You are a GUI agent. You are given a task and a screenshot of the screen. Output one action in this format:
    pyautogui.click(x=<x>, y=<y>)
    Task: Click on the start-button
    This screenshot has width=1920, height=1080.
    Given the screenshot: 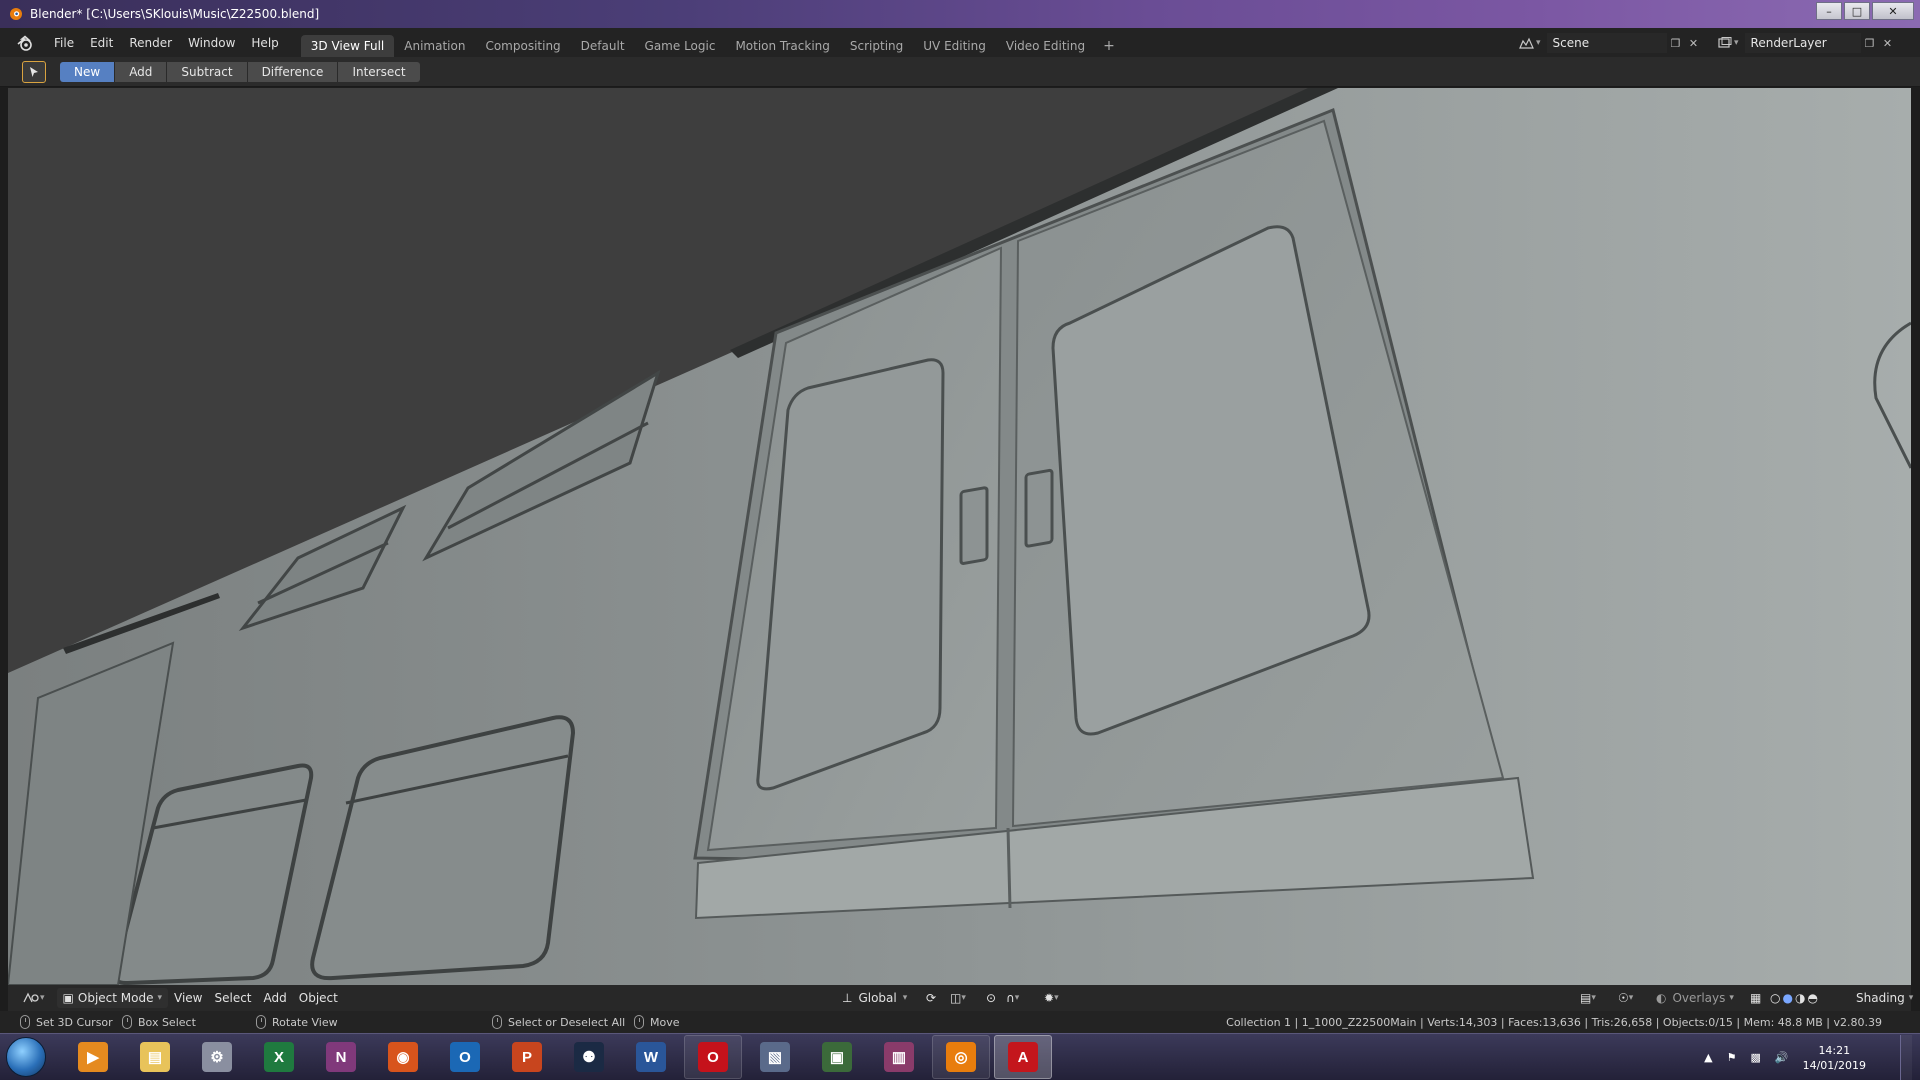 What is the action you would take?
    pyautogui.click(x=26, y=1057)
    